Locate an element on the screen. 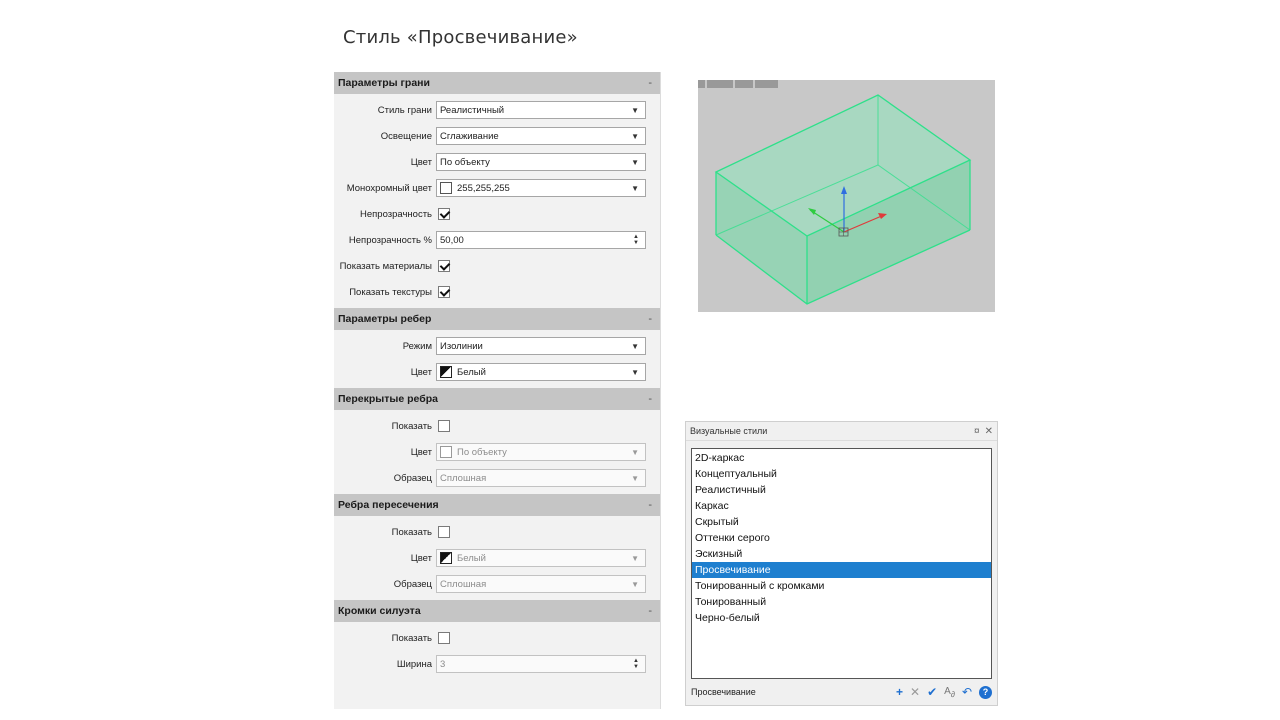 This screenshot has width=1280, height=720. row-mono-color: Монохромный цвет 255,255,255 ▼ is located at coordinates (497, 188).